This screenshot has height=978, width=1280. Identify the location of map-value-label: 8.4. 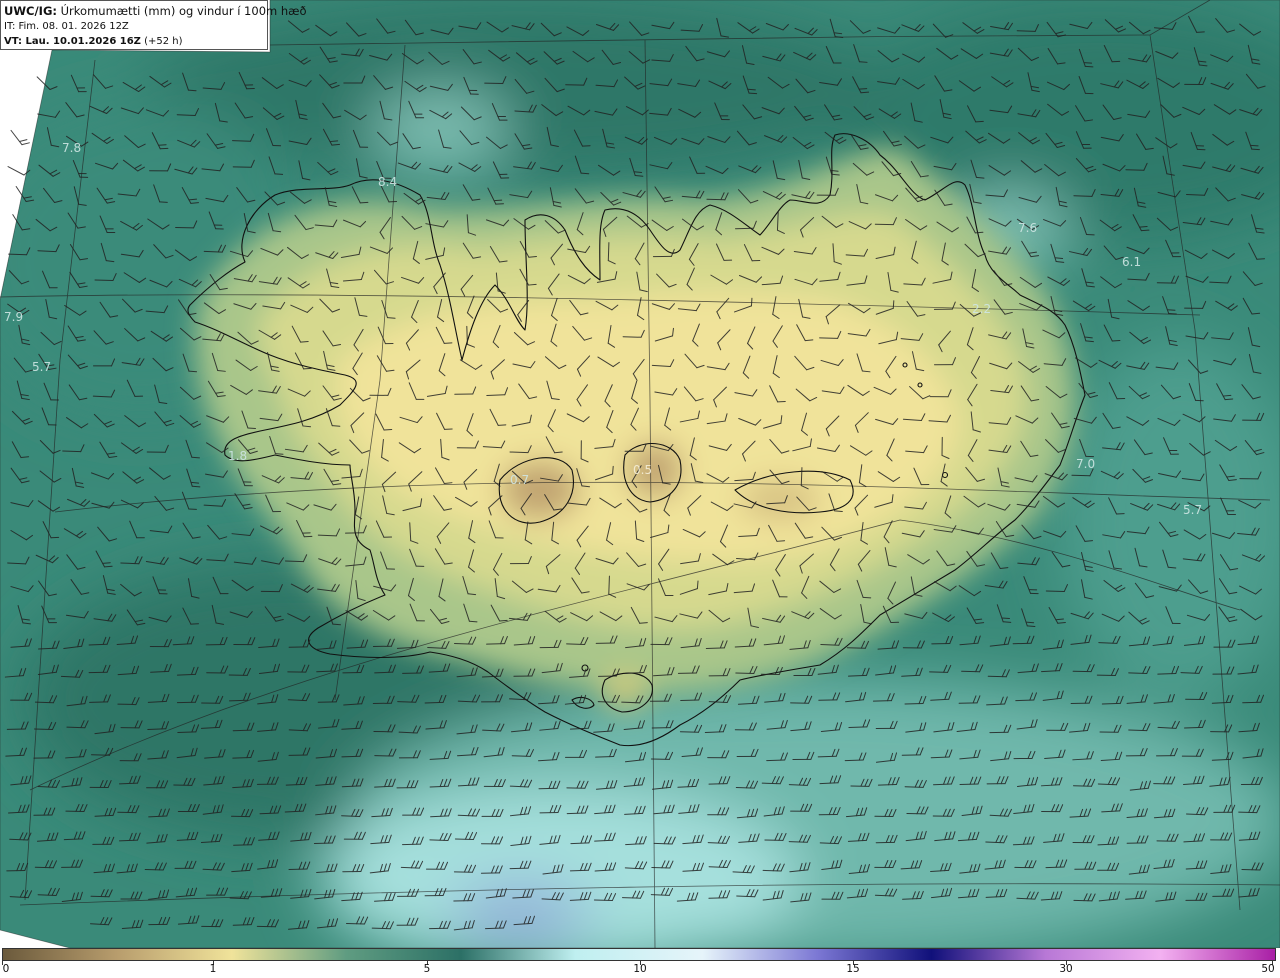
(387, 182).